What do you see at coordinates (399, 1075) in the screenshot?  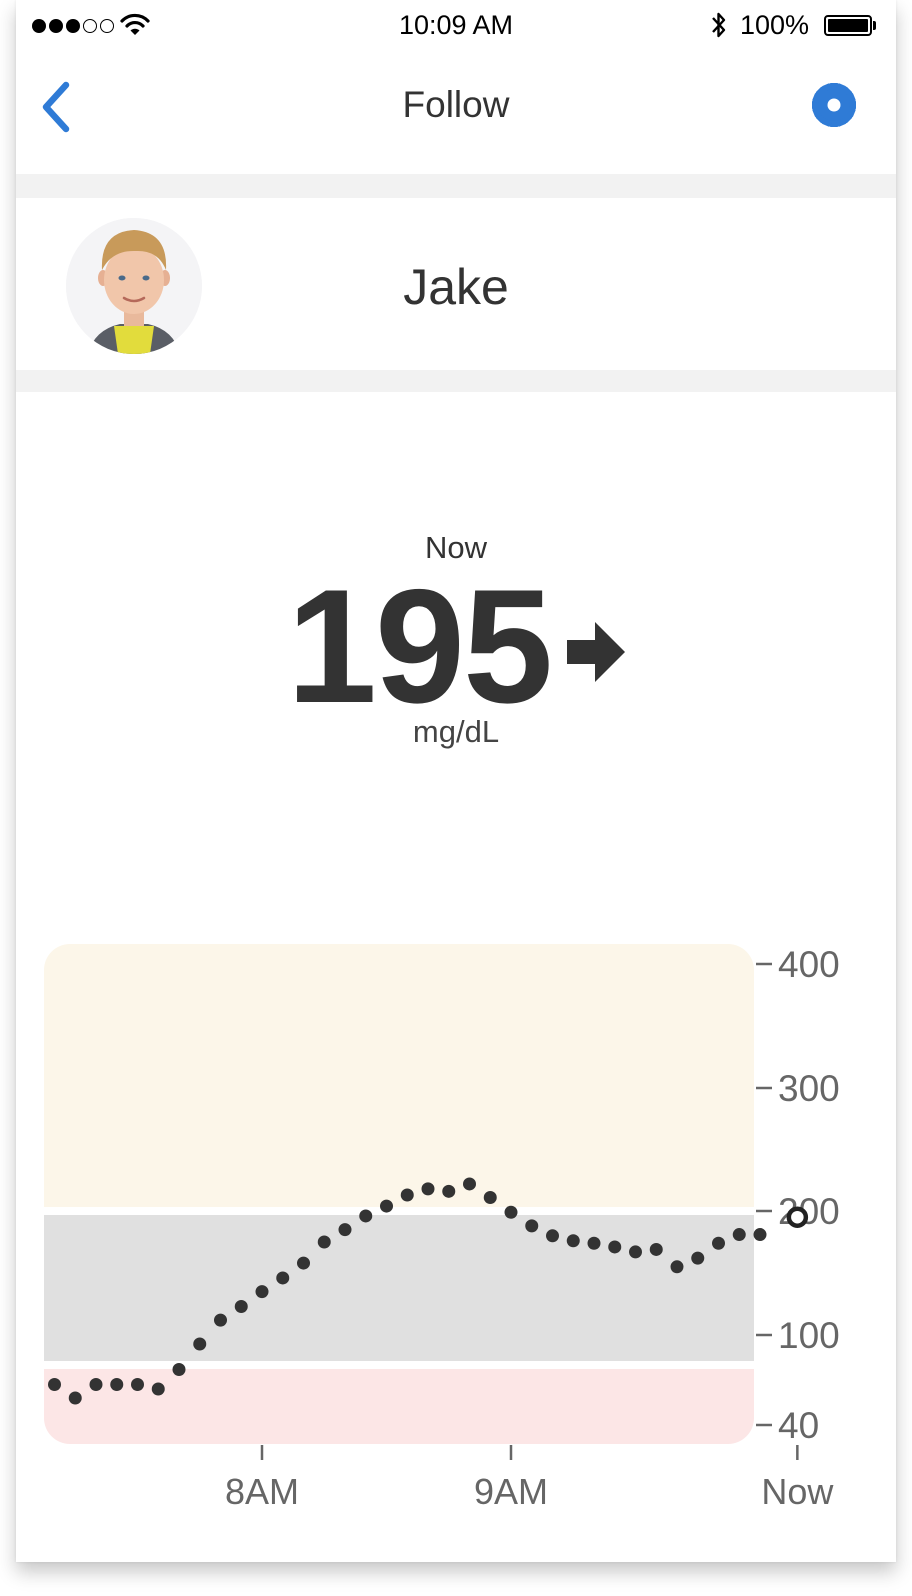 I see `high-range-band` at bounding box center [399, 1075].